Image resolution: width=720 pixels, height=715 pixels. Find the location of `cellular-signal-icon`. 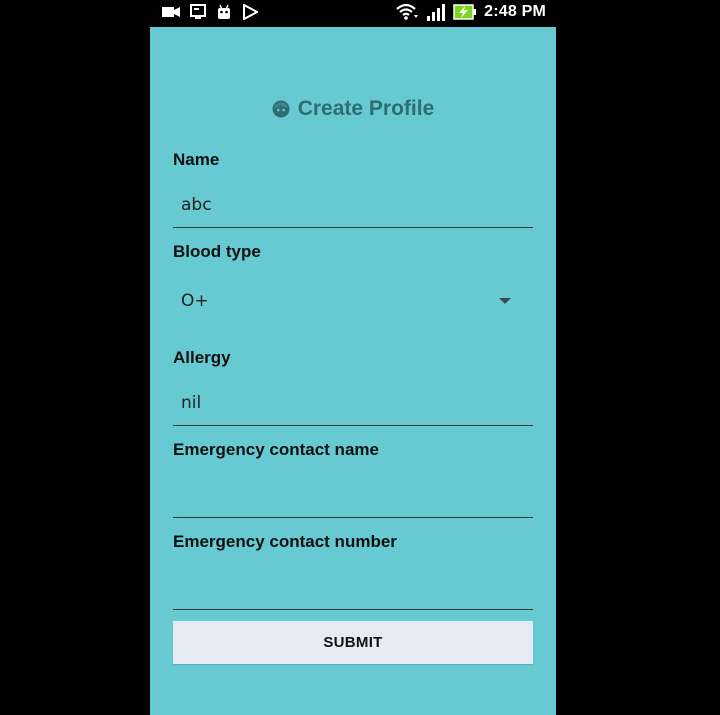

cellular-signal-icon is located at coordinates (436, 12).